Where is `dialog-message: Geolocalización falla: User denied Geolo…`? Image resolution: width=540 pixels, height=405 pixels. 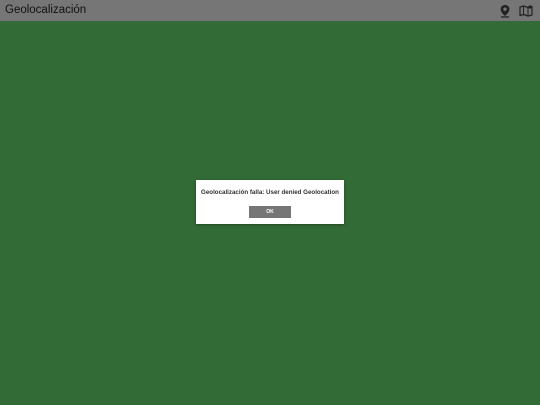 dialog-message: Geolocalización falla: User denied Geolo… is located at coordinates (270, 192).